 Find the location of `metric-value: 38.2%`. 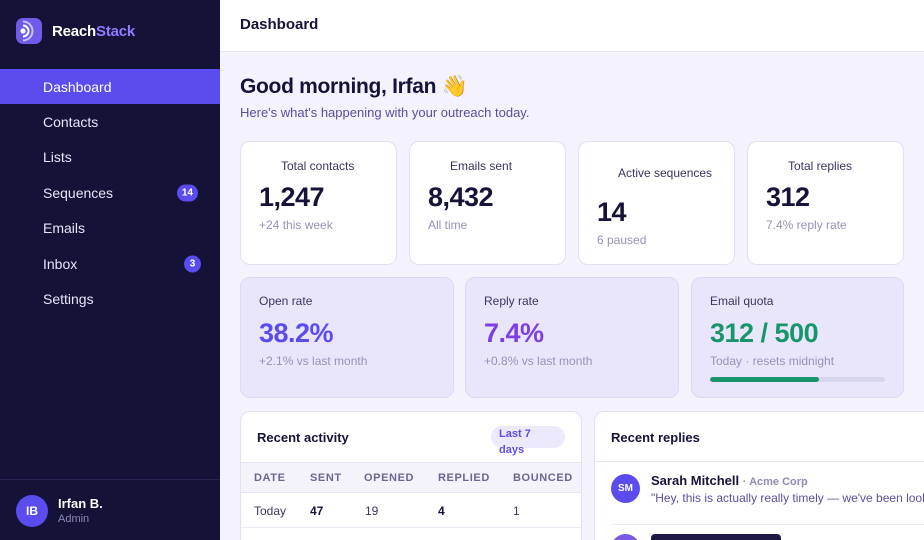

metric-value: 38.2% is located at coordinates (296, 333).